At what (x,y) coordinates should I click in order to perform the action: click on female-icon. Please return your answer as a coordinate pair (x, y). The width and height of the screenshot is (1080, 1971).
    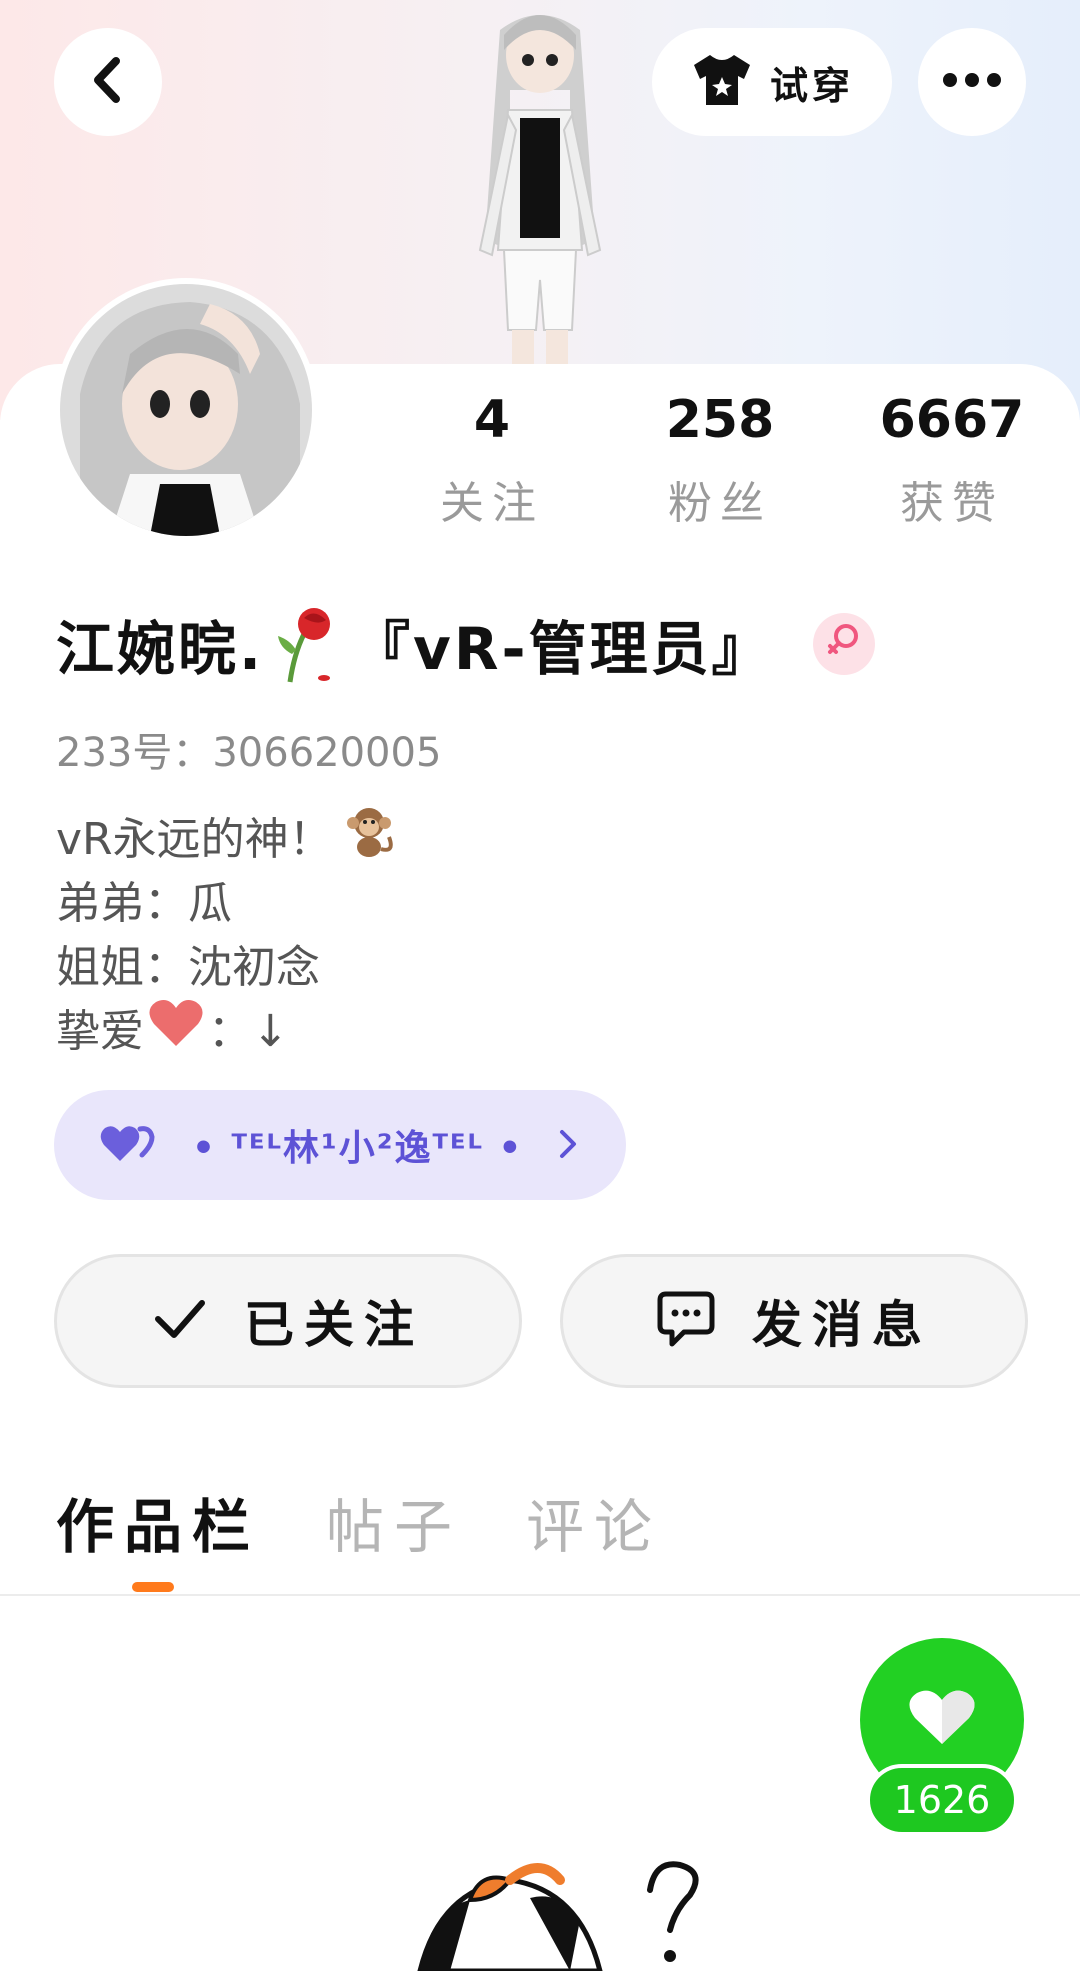
    Looking at the image, I should click on (844, 644).